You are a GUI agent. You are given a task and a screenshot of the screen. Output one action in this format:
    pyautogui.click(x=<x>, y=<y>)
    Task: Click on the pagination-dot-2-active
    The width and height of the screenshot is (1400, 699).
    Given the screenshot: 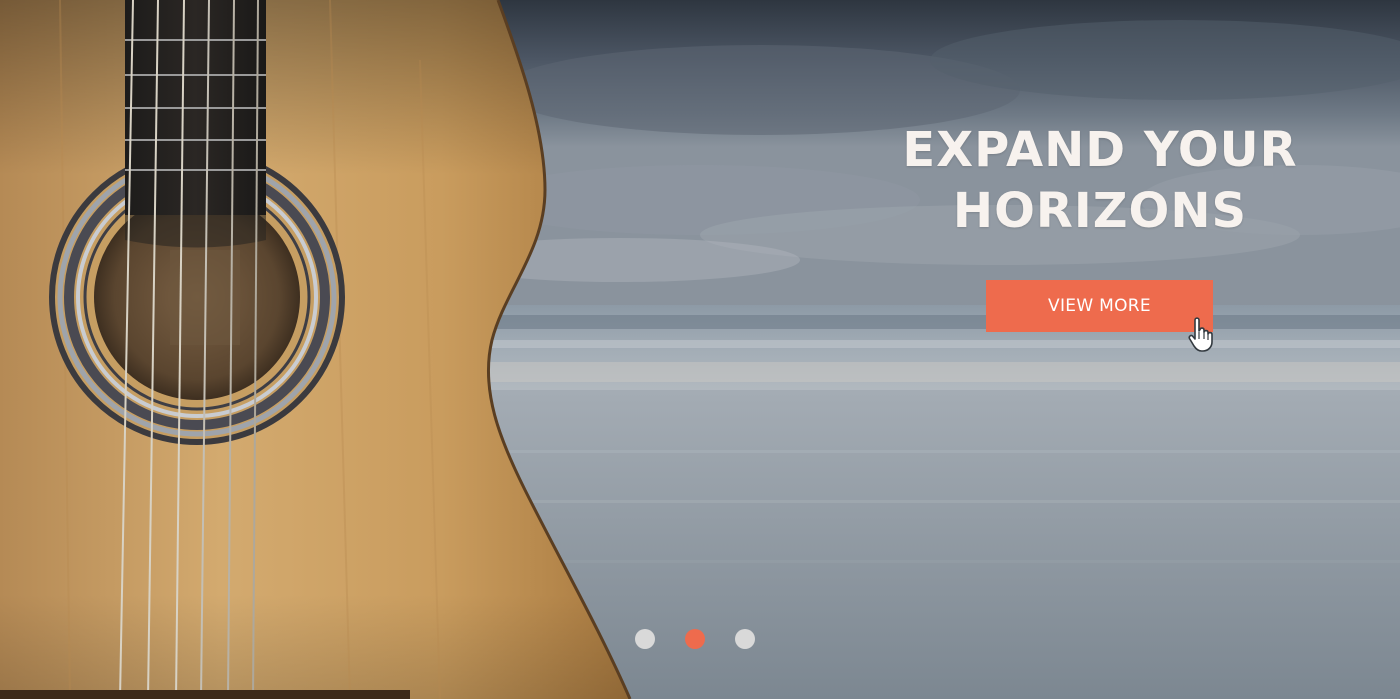 What is the action you would take?
    pyautogui.click(x=695, y=639)
    